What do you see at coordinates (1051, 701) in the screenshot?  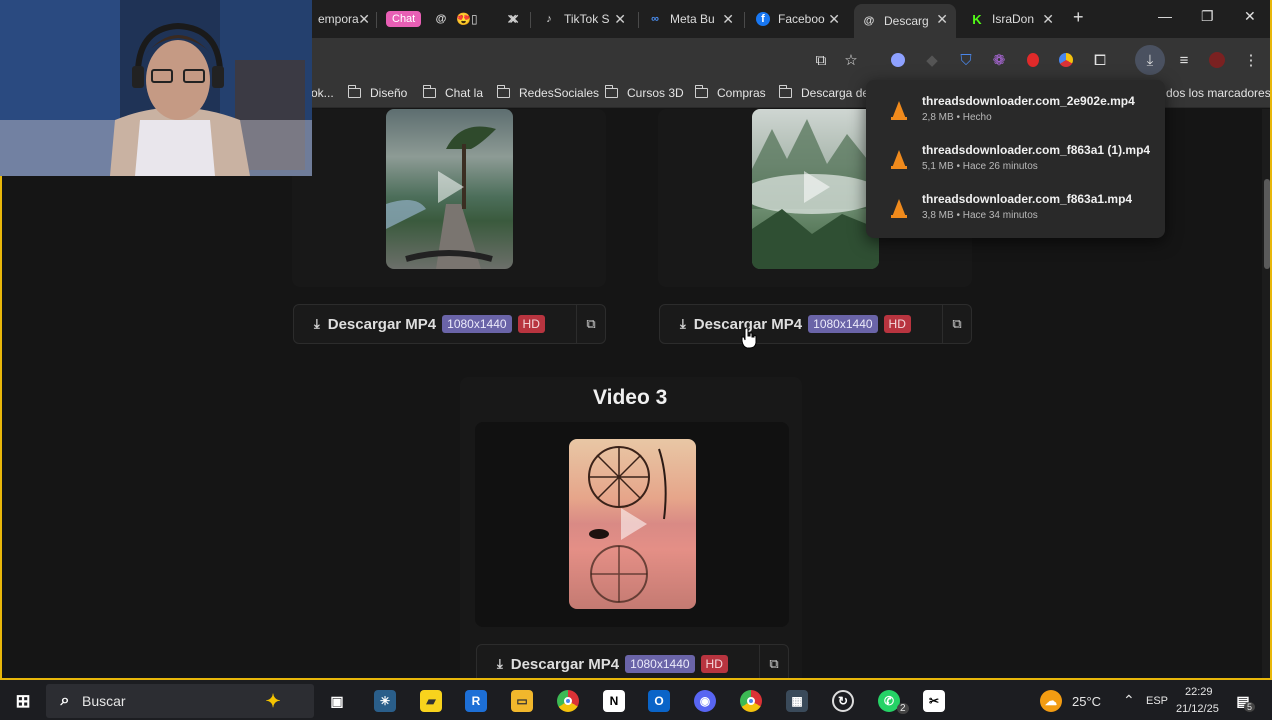 I see `weather-icon: ☁` at bounding box center [1051, 701].